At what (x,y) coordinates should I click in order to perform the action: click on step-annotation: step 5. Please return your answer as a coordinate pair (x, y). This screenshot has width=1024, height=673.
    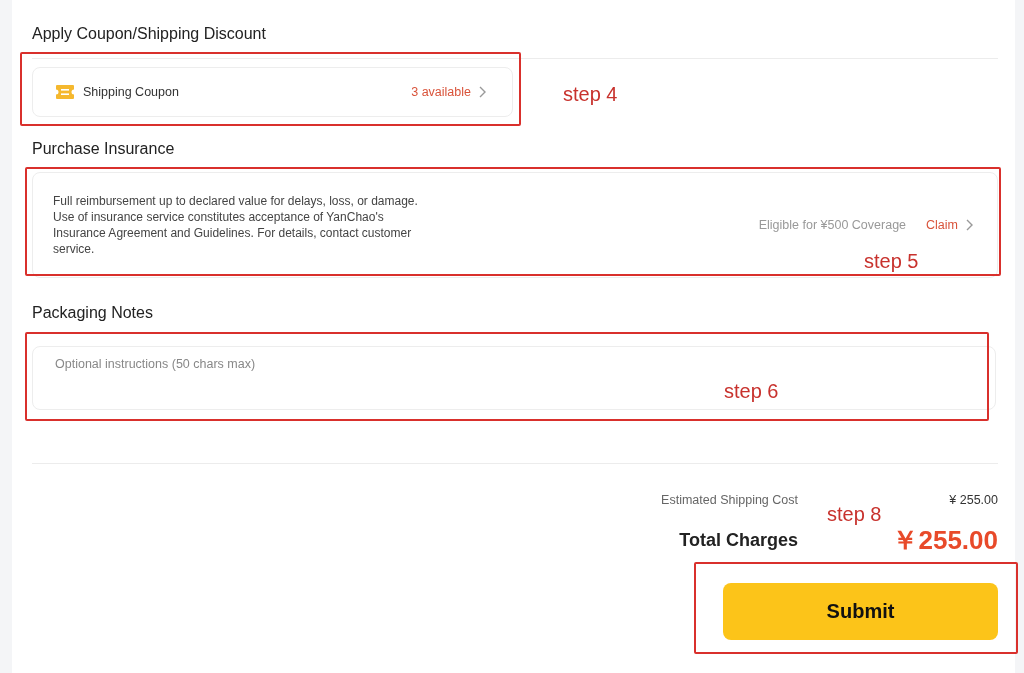
    Looking at the image, I should click on (891, 261).